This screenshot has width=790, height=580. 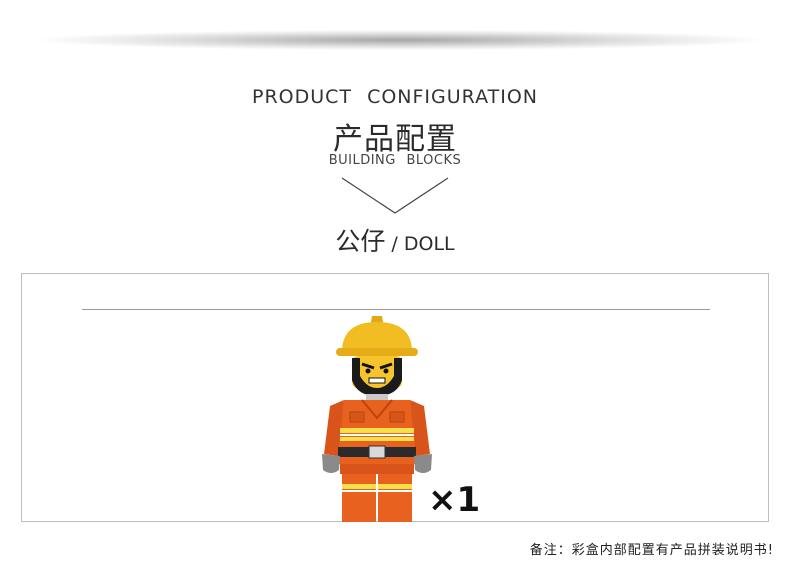 I want to click on section-subtitle-en: BUILDING BLOCKS, so click(x=395, y=160).